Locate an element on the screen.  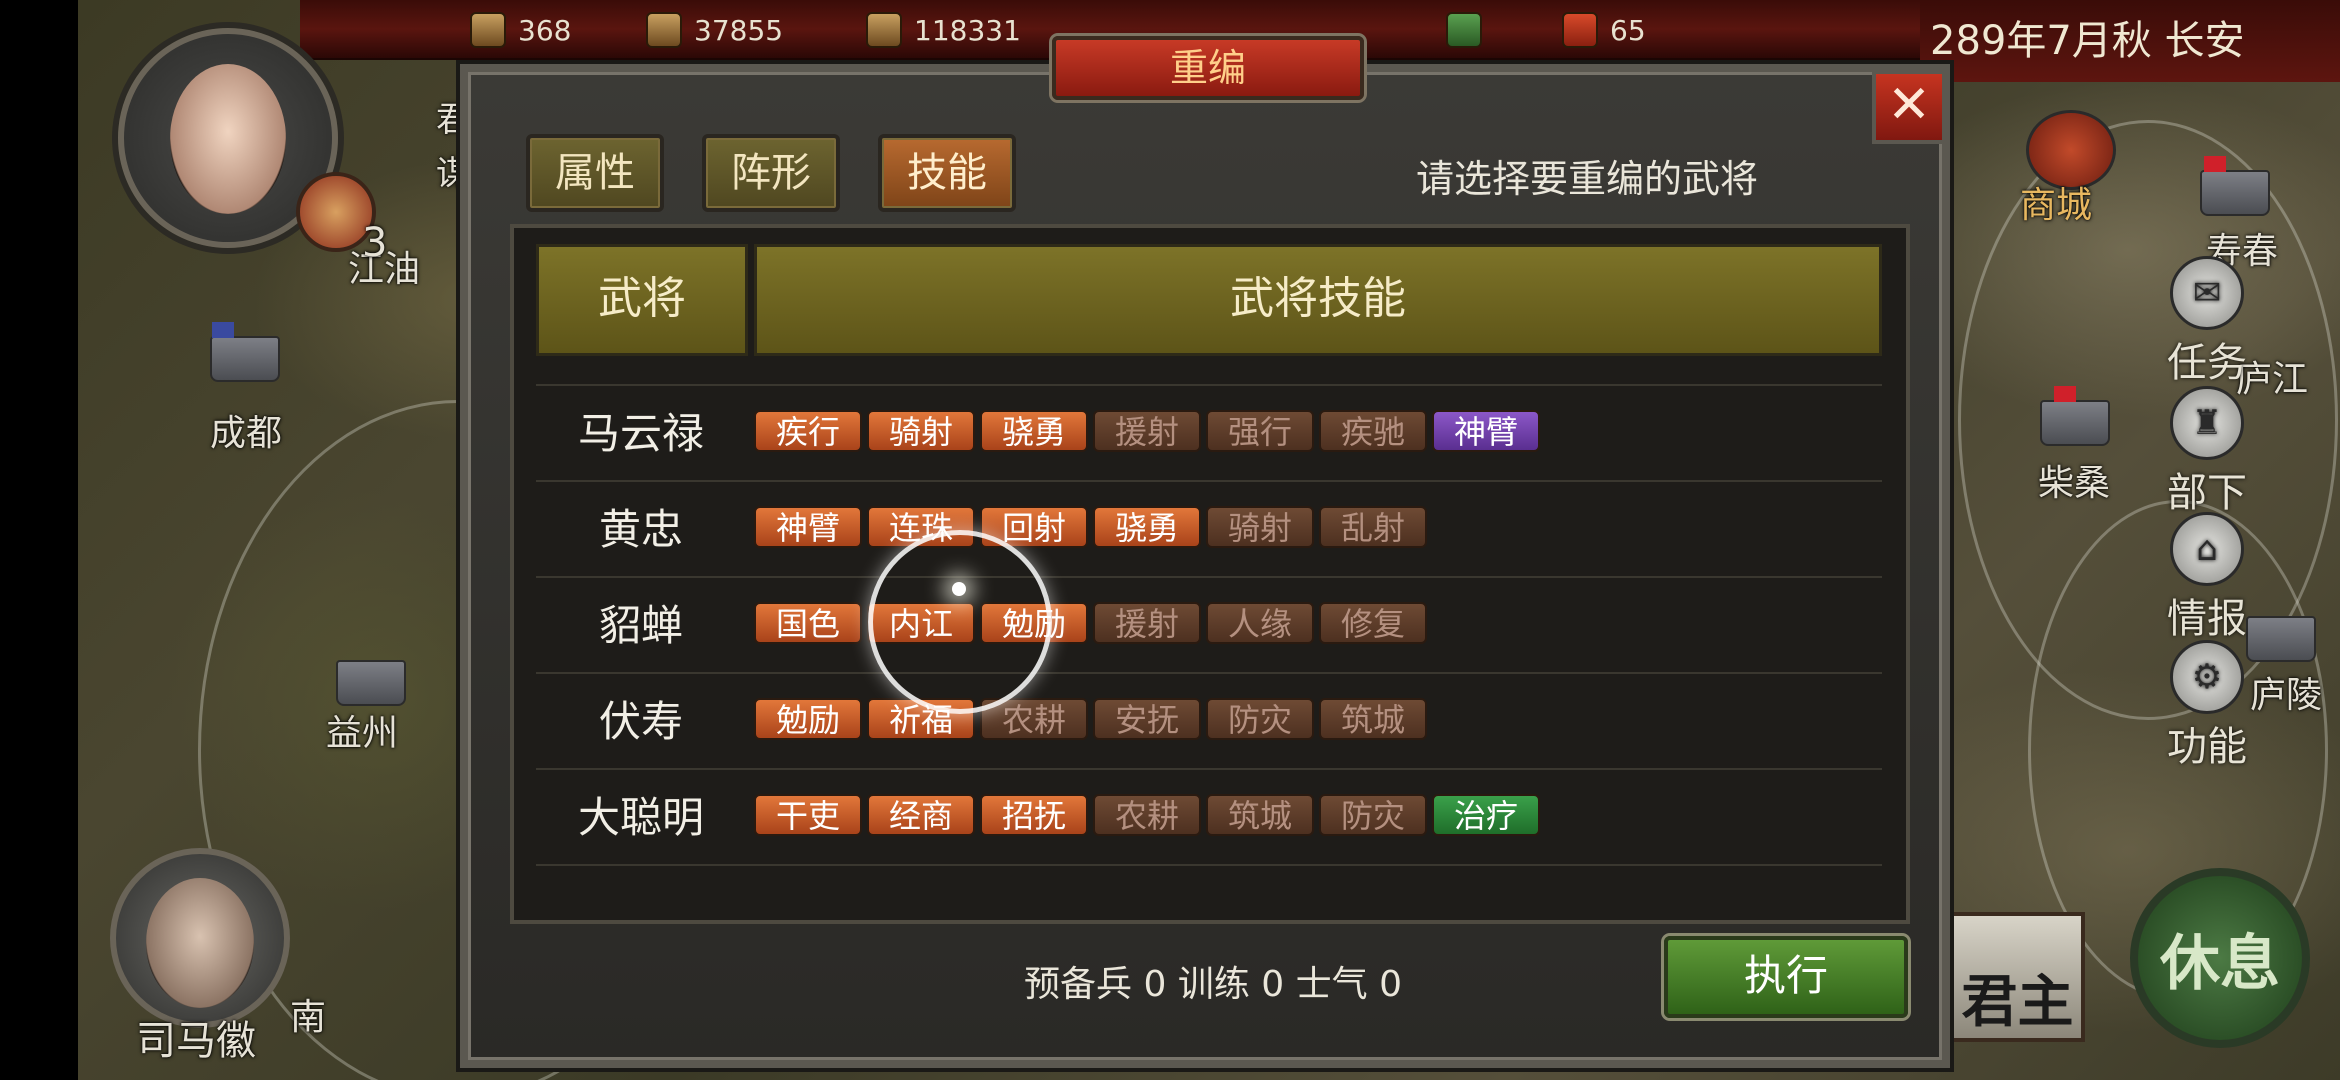
city-label-chengdu: 成都 is located at coordinates (246, 430).